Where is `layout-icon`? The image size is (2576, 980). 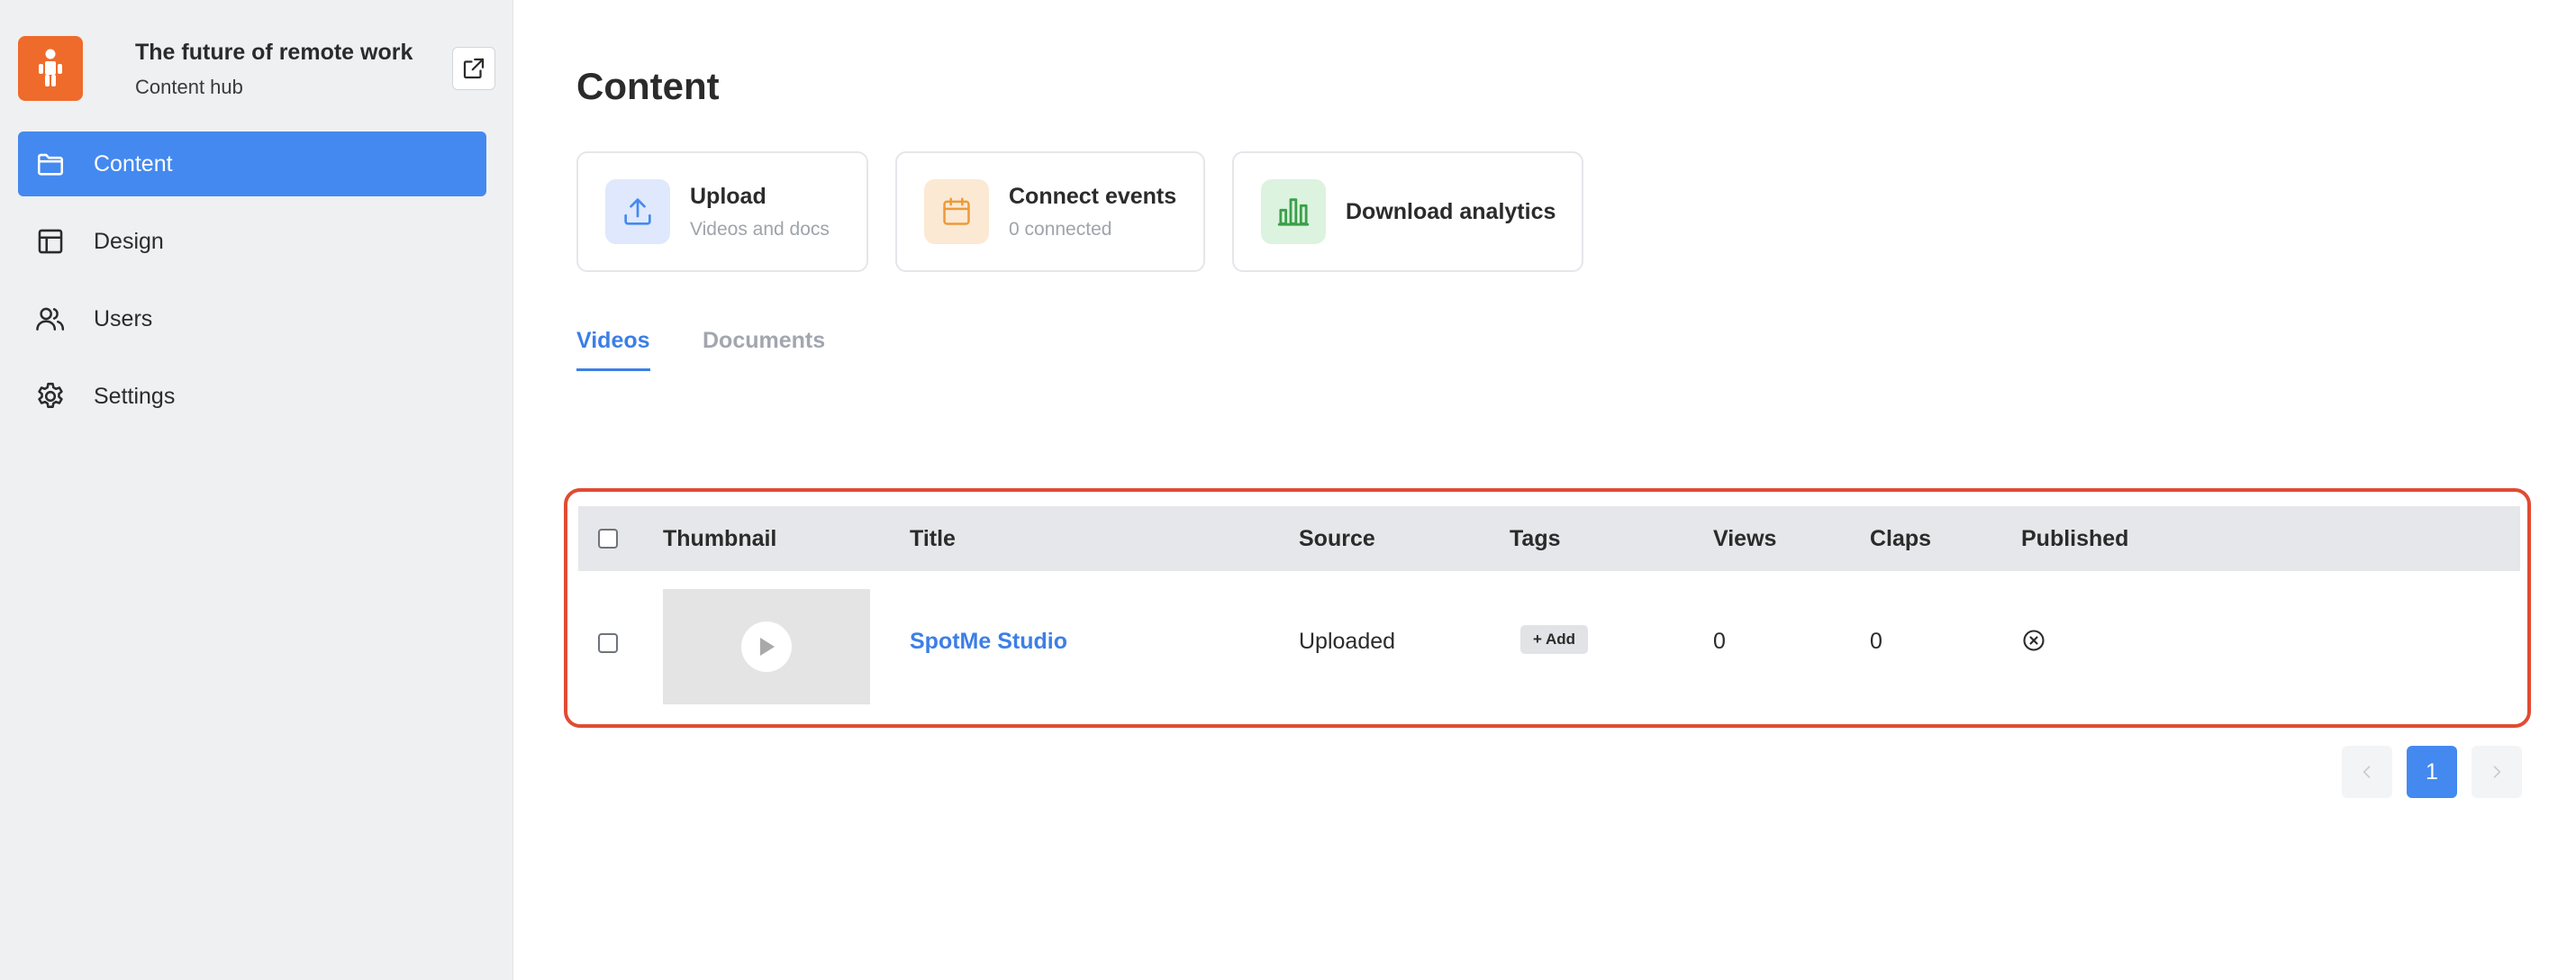 layout-icon is located at coordinates (50, 241).